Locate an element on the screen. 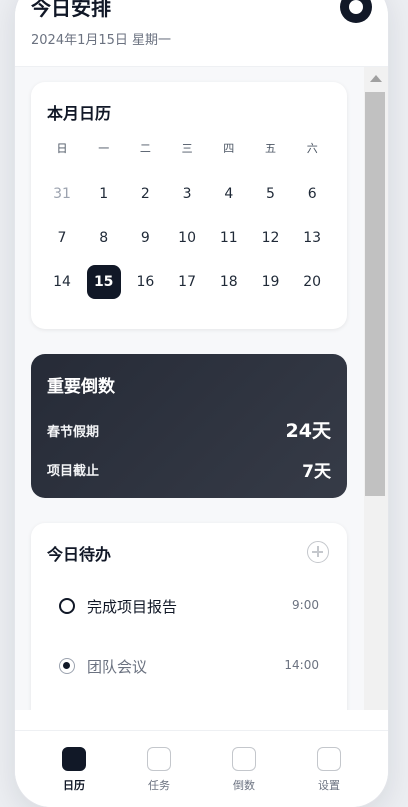 The image size is (408, 807). calendar-day: 7 is located at coordinates (62, 238).